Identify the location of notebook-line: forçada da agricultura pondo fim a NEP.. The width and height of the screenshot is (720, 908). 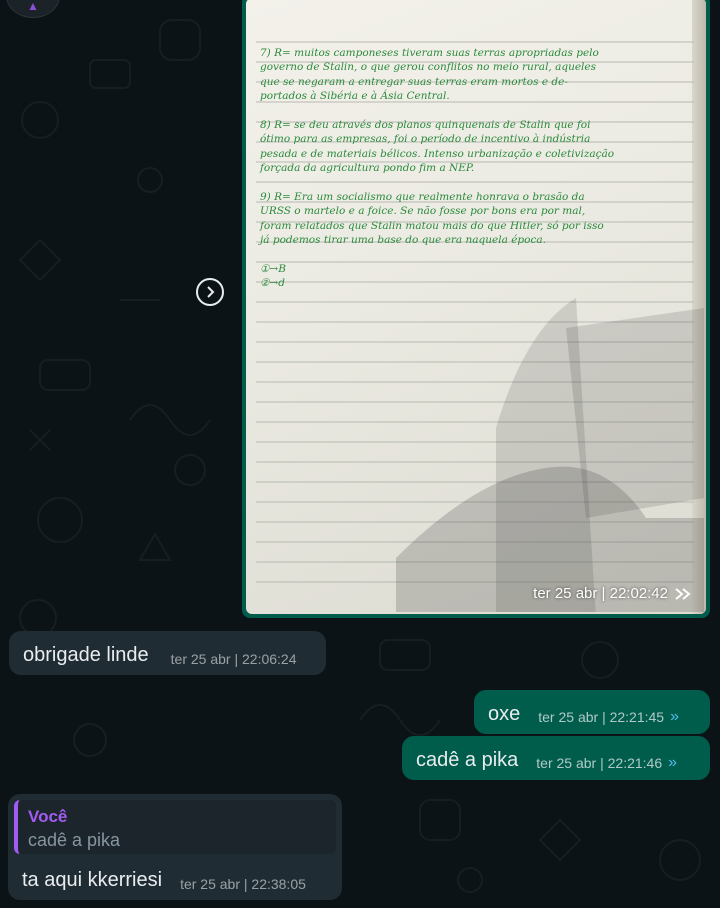
(367, 168).